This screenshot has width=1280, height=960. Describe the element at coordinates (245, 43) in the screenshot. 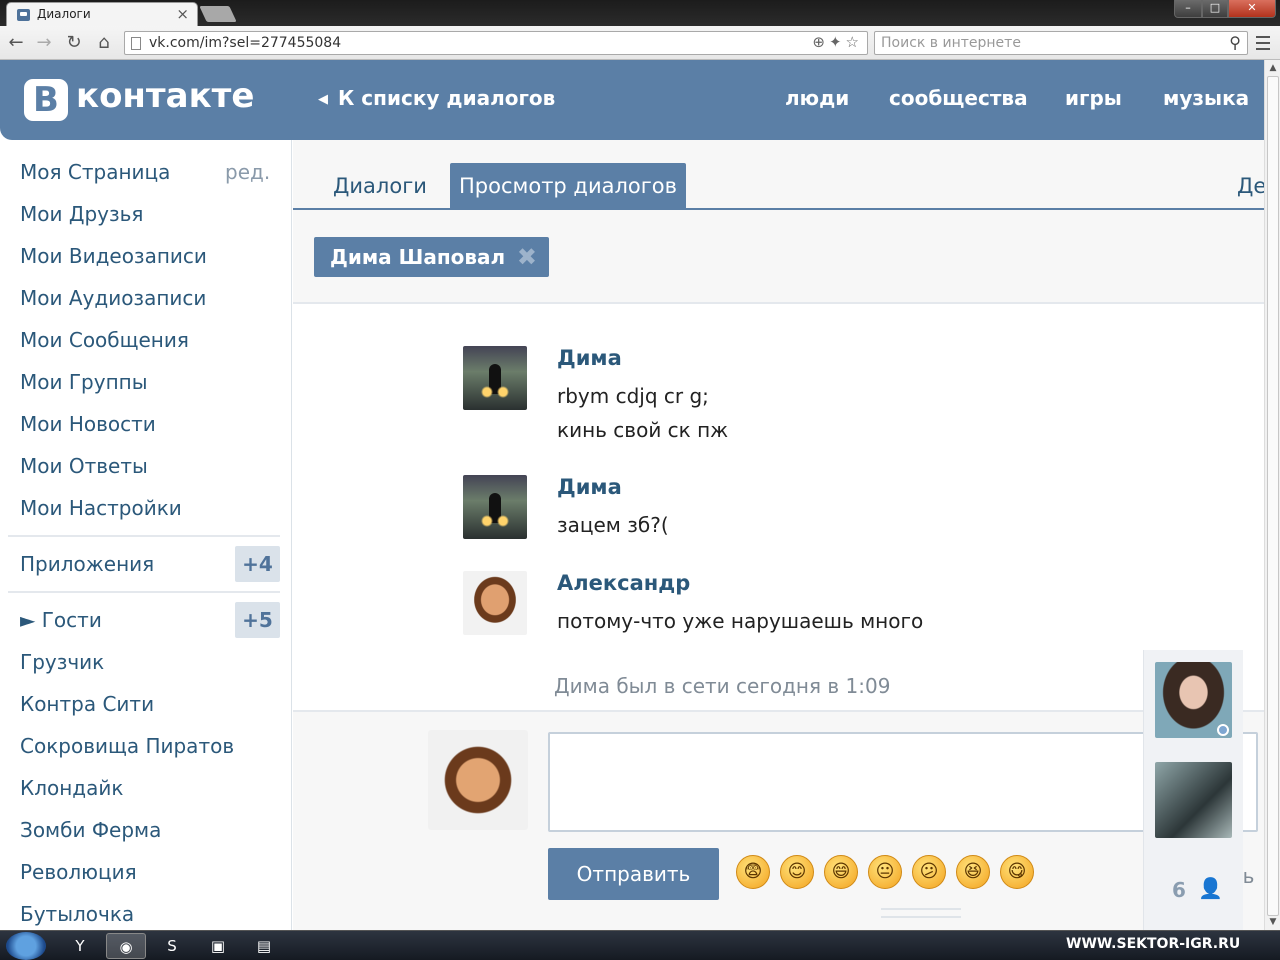

I see `url-text: vk.com/im?sel=277455084` at that location.